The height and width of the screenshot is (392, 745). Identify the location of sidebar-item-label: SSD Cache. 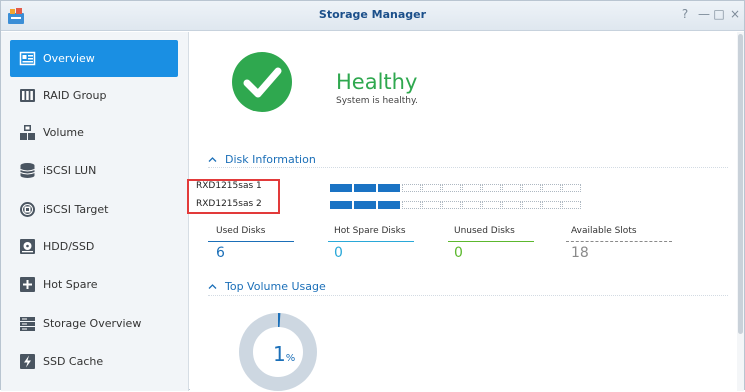
(73, 361).